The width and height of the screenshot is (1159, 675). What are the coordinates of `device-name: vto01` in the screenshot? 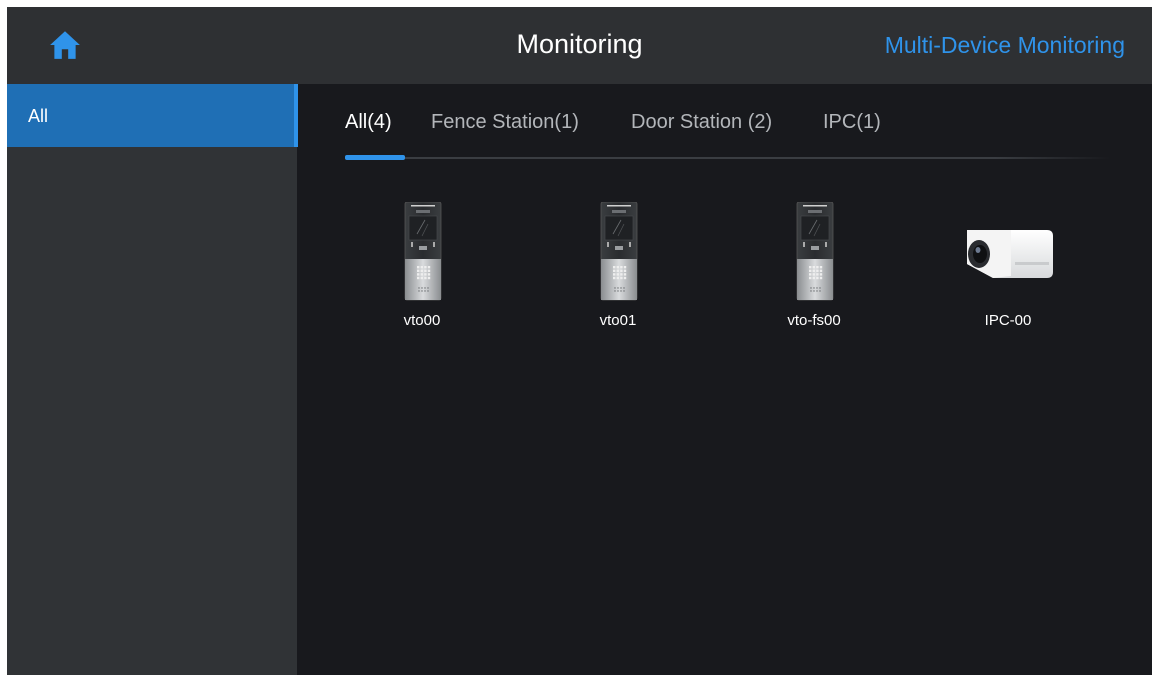 It's located at (618, 320).